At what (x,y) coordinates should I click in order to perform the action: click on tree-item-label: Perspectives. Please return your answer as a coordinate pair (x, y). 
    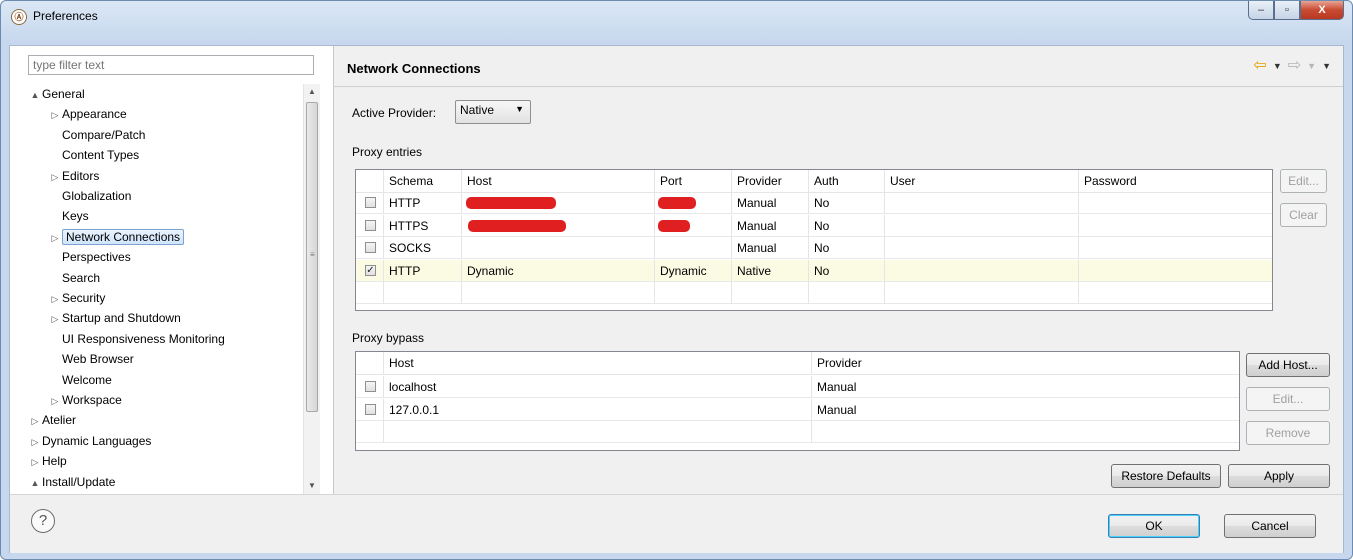
    Looking at the image, I should click on (96, 257).